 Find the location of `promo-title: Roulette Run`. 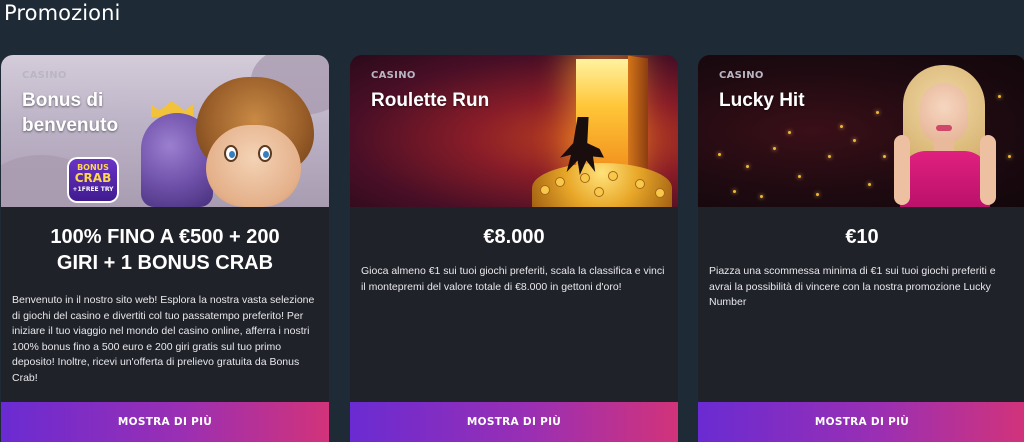

promo-title: Roulette Run is located at coordinates (430, 100).